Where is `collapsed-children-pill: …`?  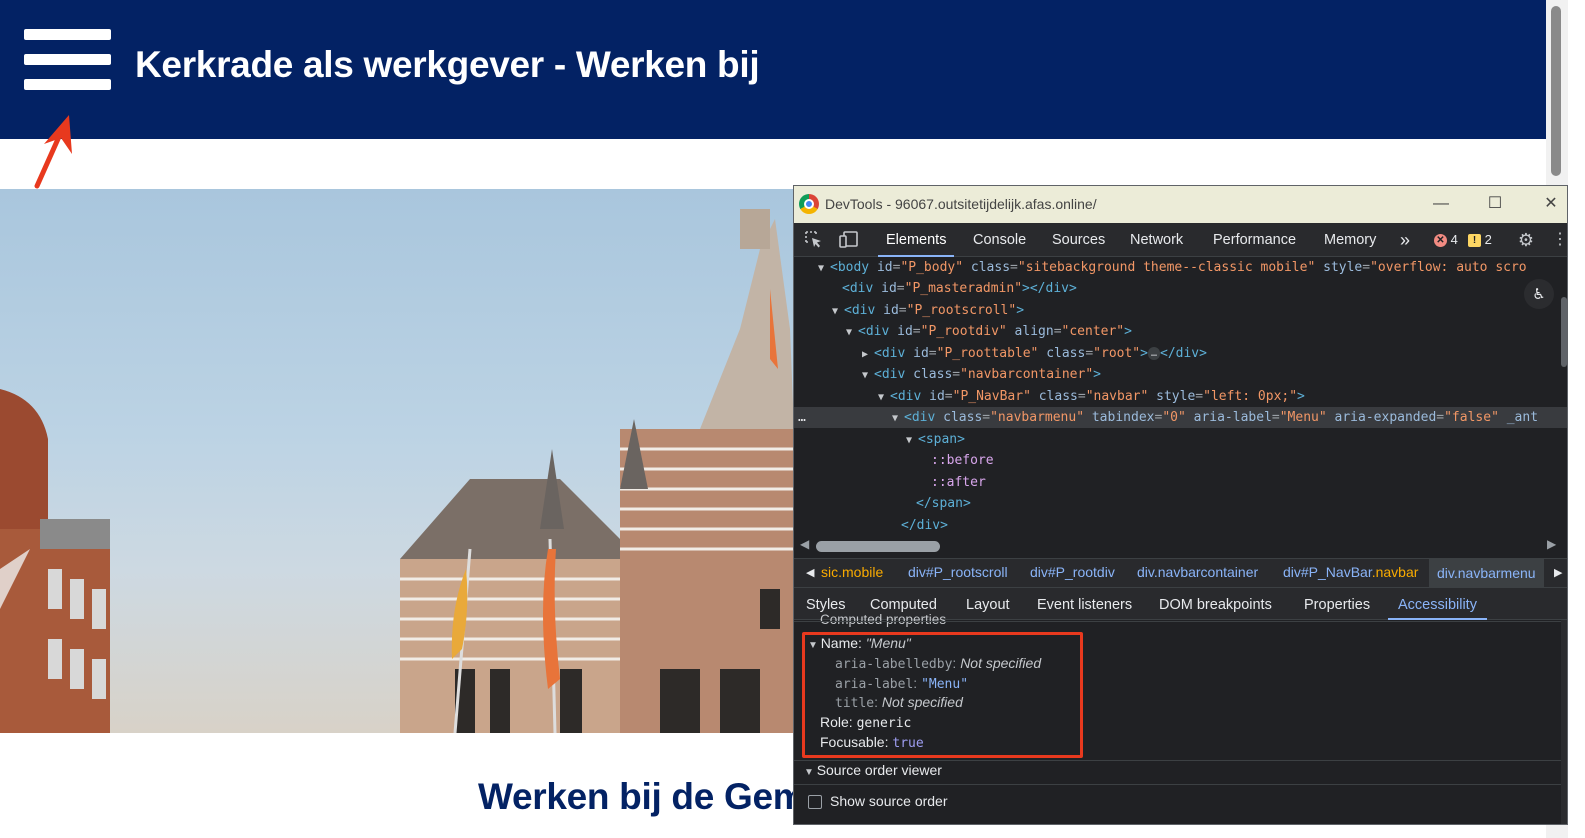 collapsed-children-pill: … is located at coordinates (1153, 353).